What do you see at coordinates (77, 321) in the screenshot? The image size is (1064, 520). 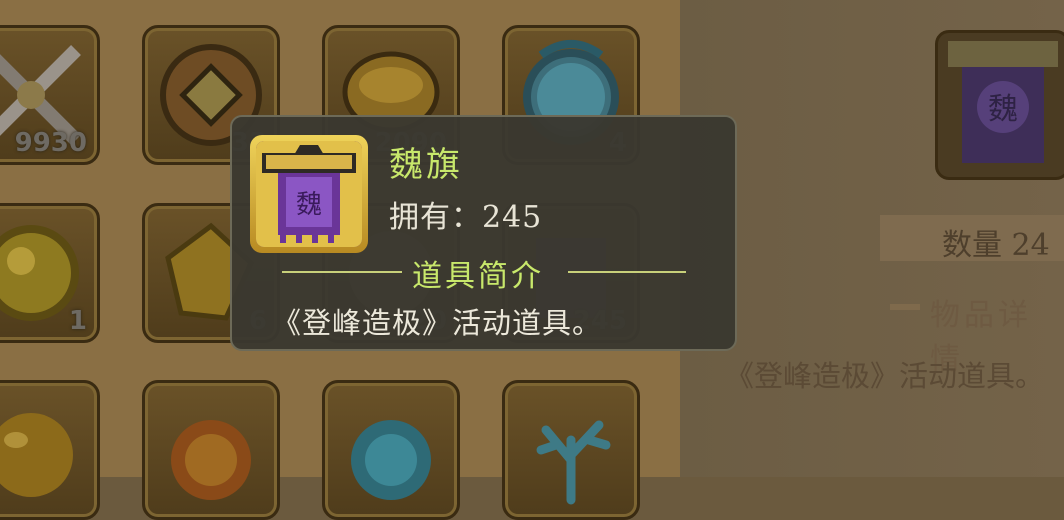 I see `slot-quantity: 1` at bounding box center [77, 321].